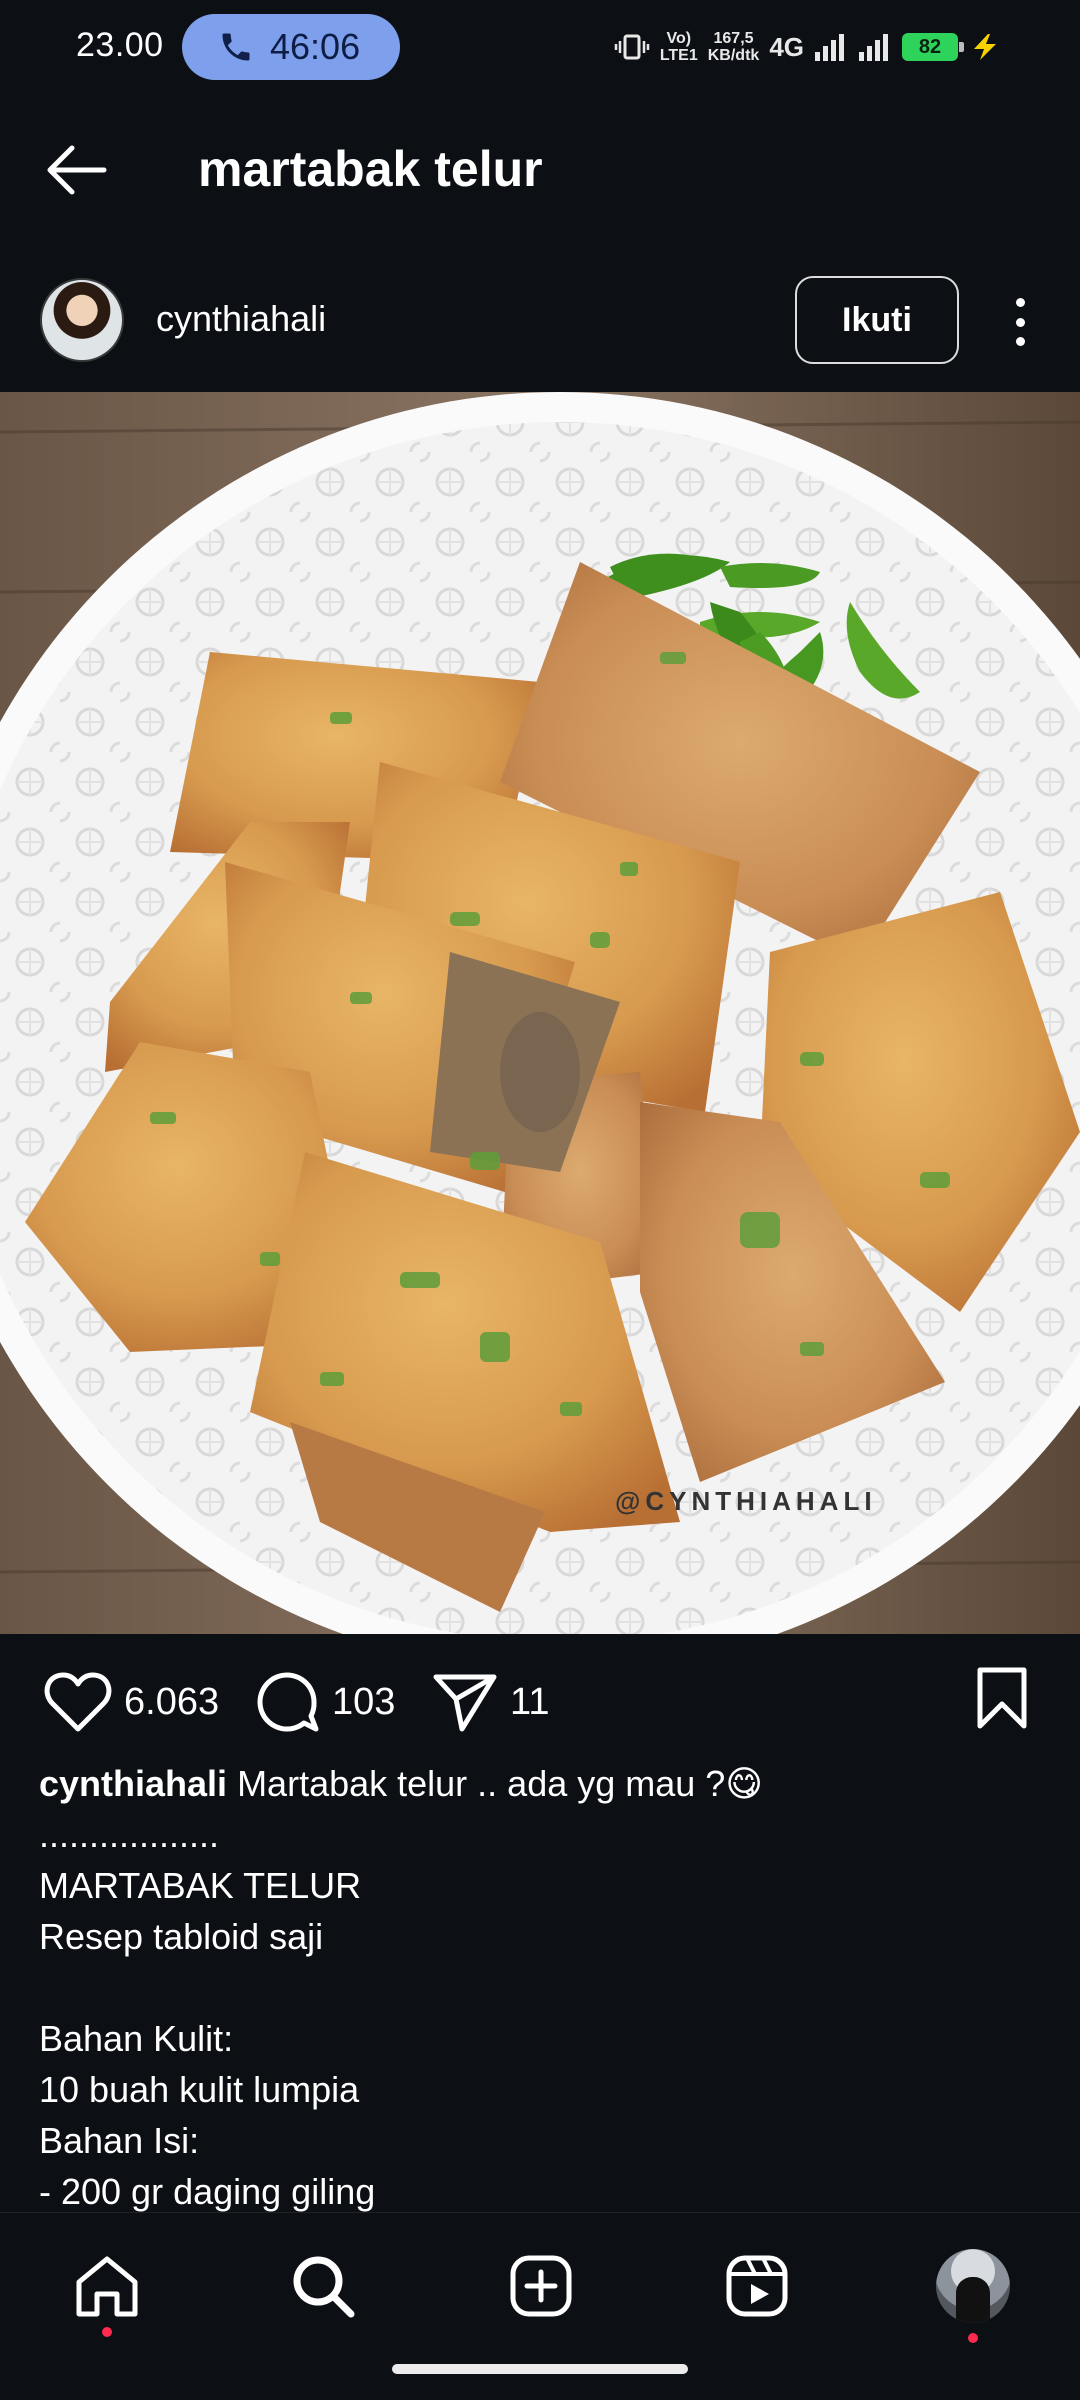 This screenshot has height=2400, width=1080. I want to click on caption-line, so click(539, 1987).